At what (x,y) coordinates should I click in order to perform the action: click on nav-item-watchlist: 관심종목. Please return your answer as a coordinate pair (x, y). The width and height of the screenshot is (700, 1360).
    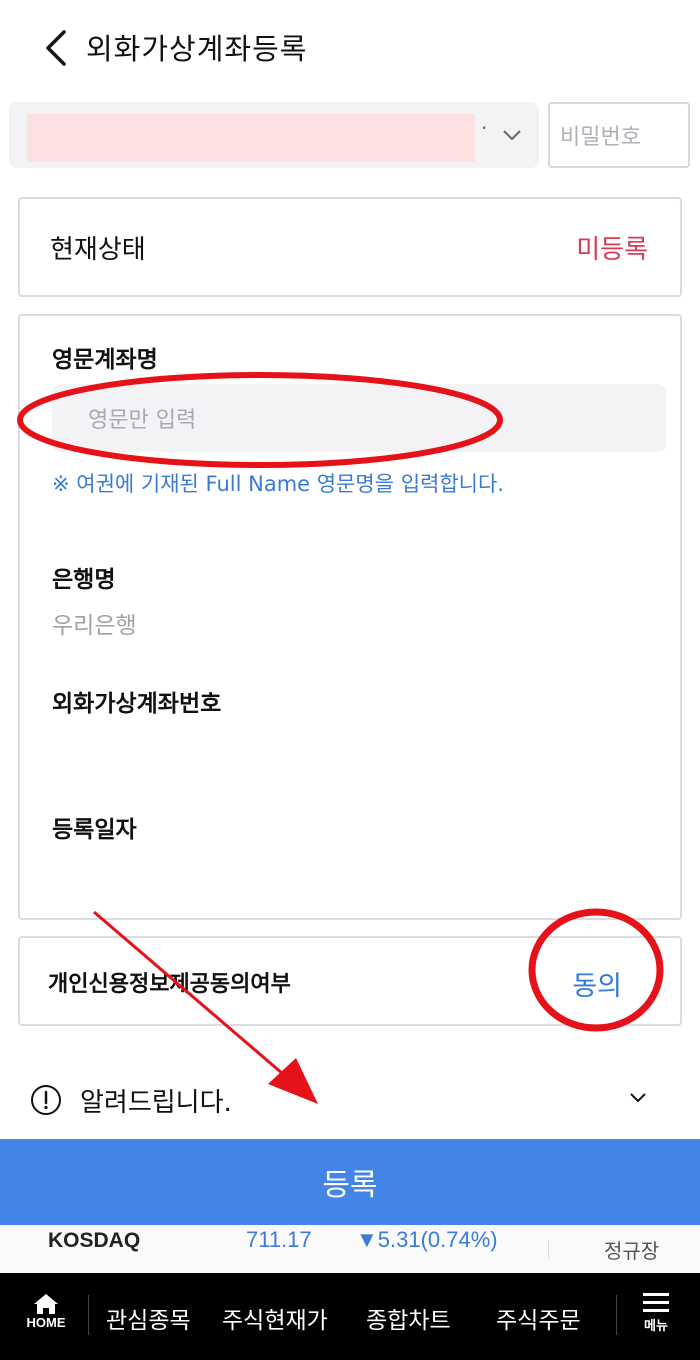
    Looking at the image, I should click on (148, 1318).